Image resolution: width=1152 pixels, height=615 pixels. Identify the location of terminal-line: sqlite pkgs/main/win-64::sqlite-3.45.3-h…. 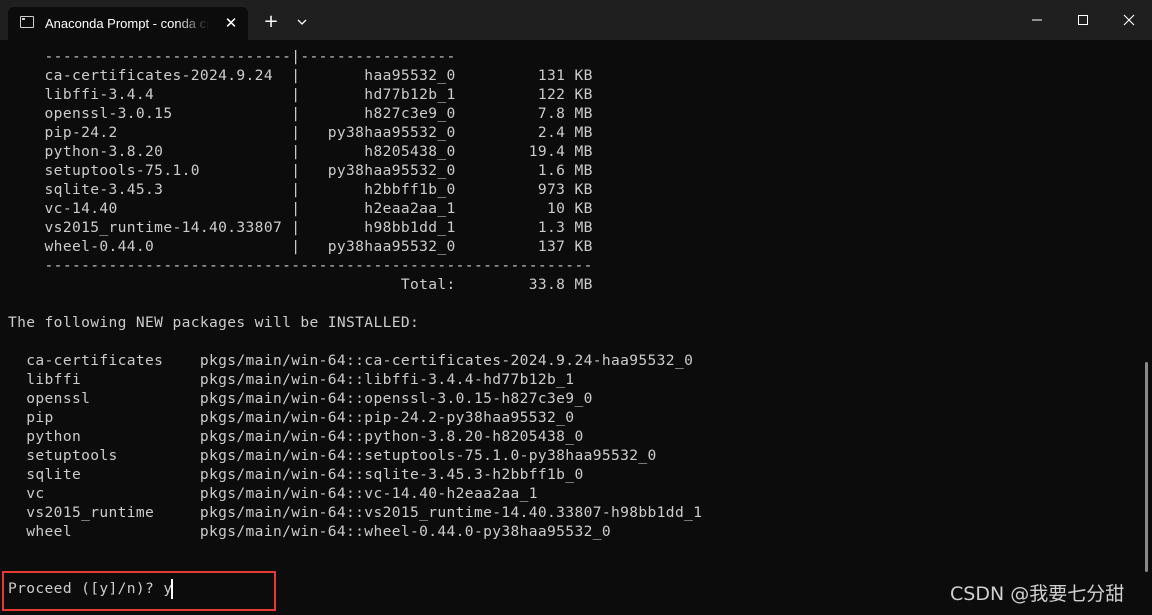
(296, 474).